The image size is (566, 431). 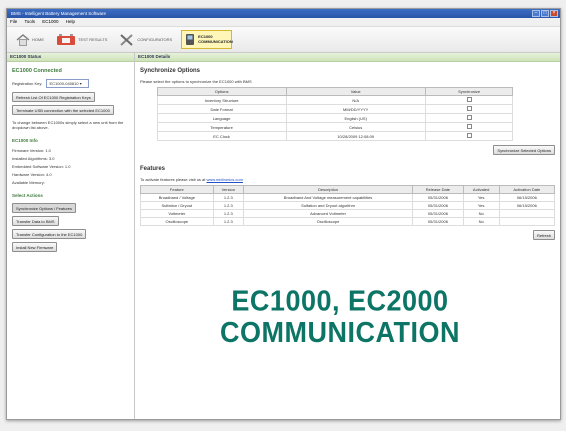 What do you see at coordinates (50, 21) in the screenshot?
I see `menu-ec1000: EC1000` at bounding box center [50, 21].